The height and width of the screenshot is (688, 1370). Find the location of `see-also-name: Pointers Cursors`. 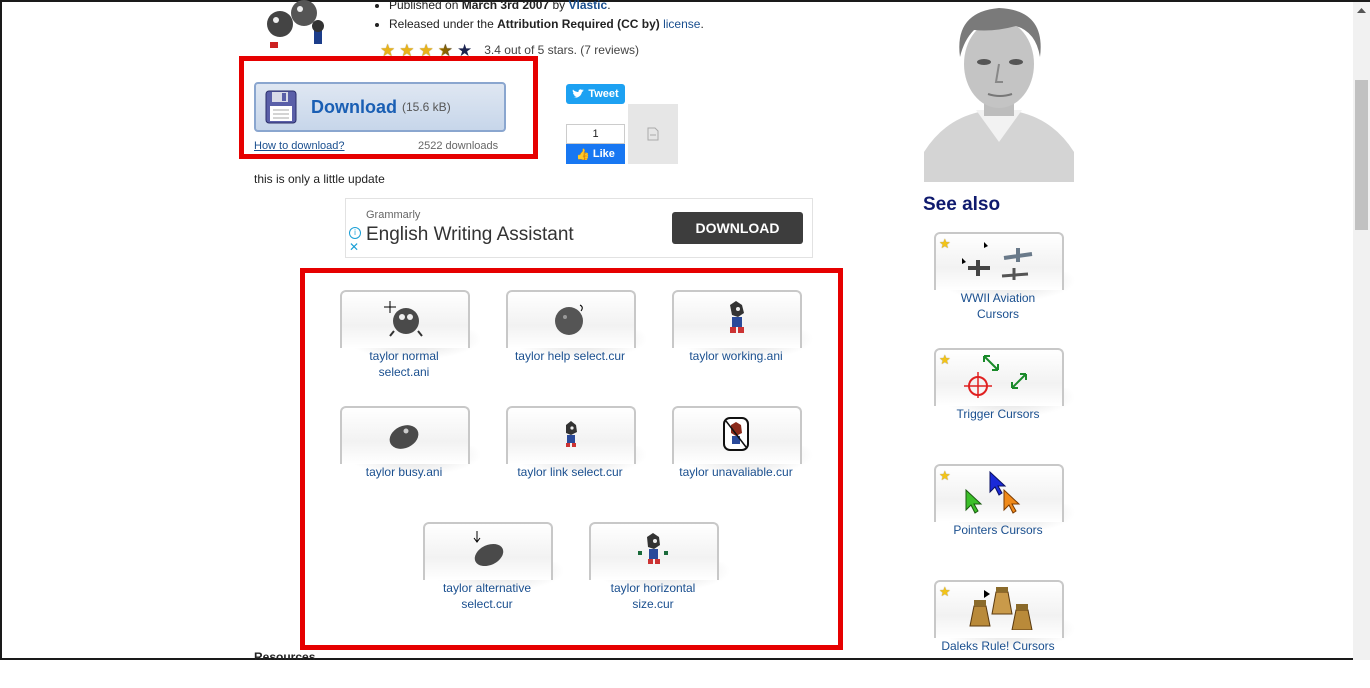

see-also-name: Pointers Cursors is located at coordinates (998, 530).